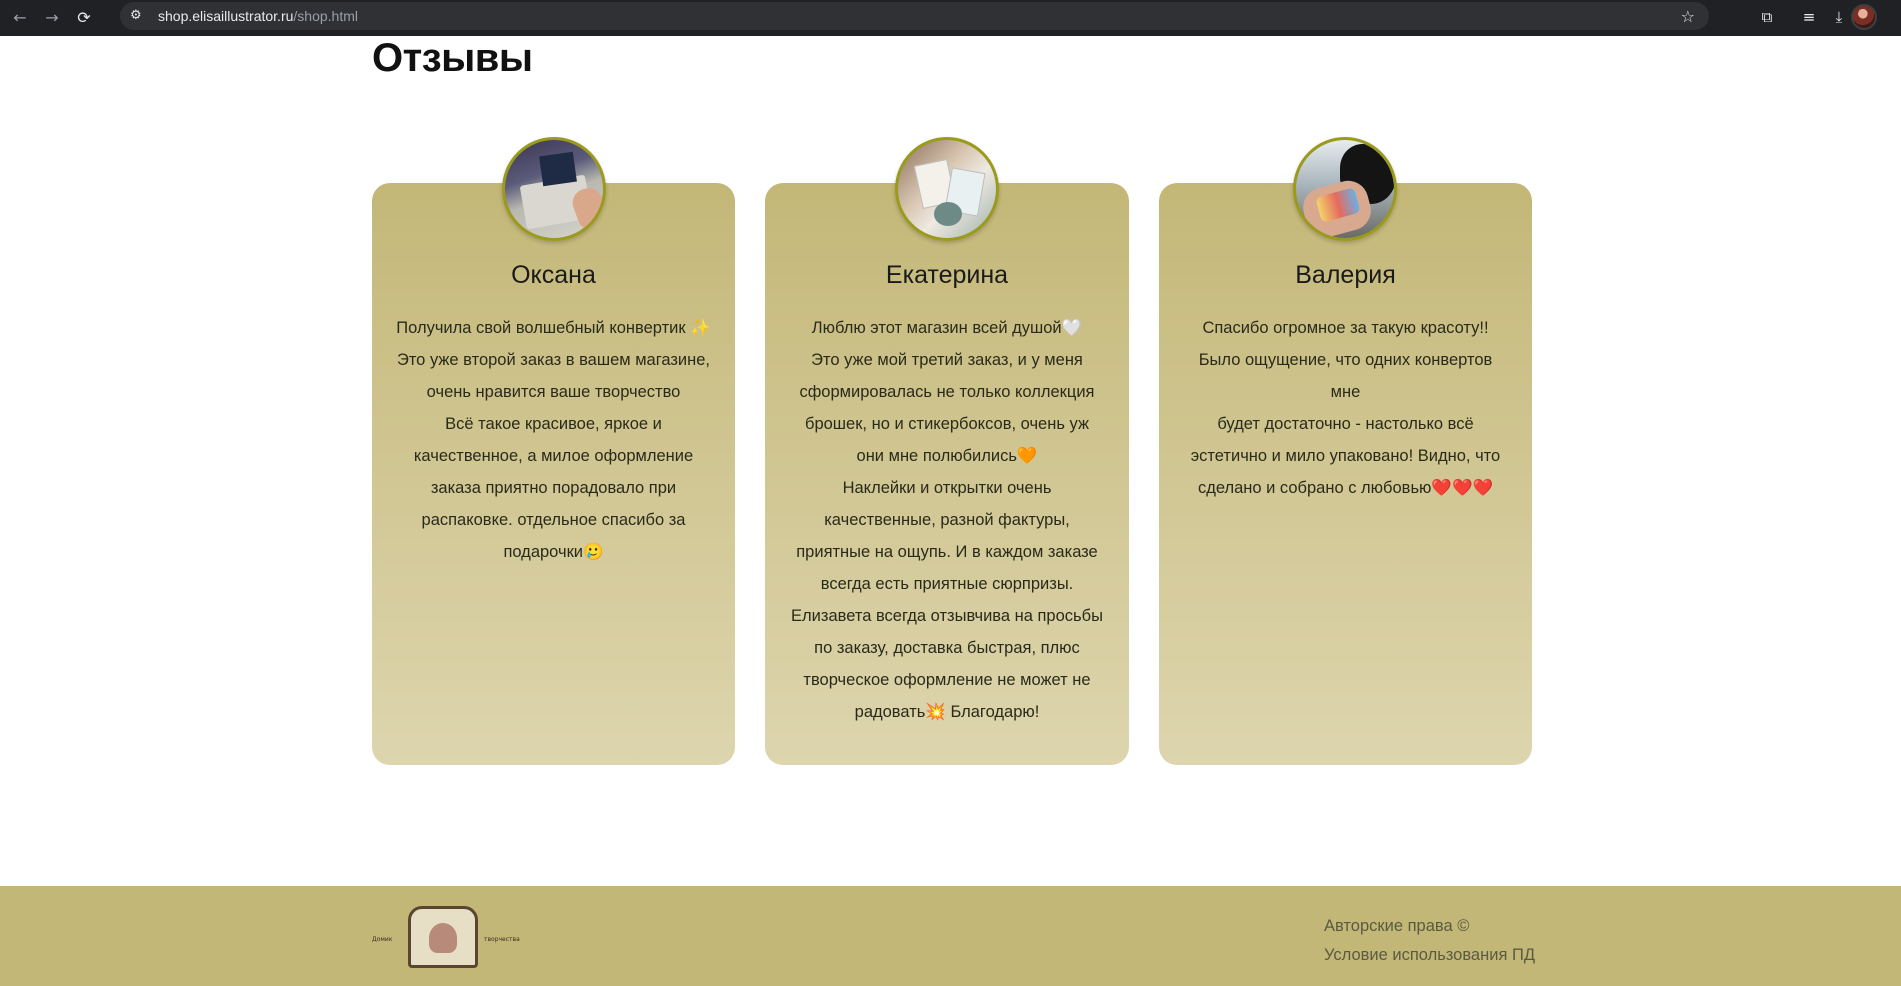 This screenshot has height=986, width=1901. I want to click on reload-icon: ⟳, so click(84, 18).